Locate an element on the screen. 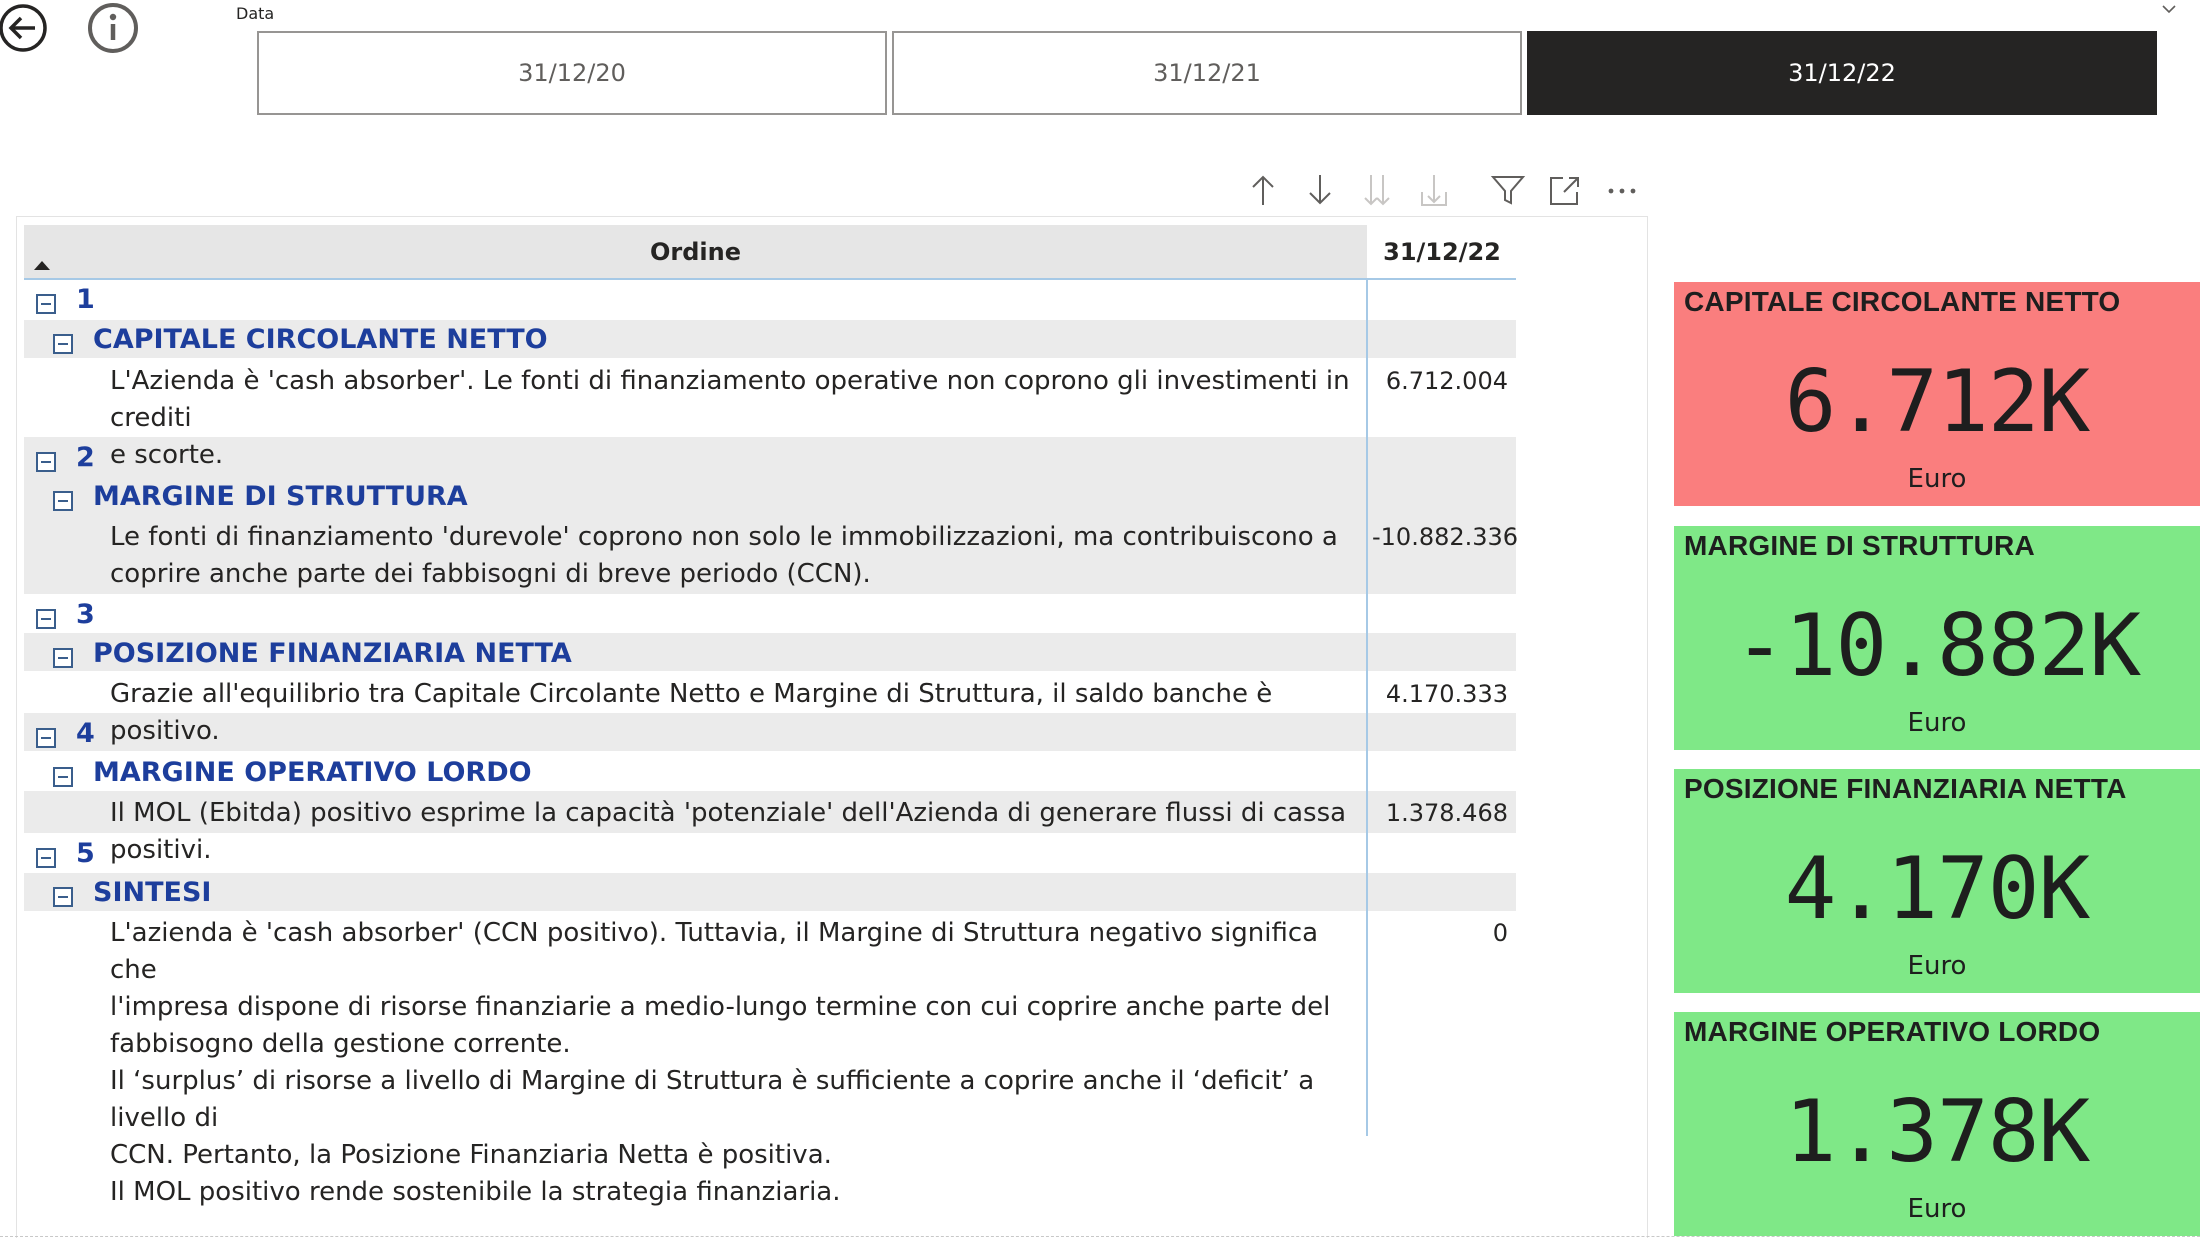 This screenshot has width=2200, height=1239. group-number: 2 is located at coordinates (85, 457).